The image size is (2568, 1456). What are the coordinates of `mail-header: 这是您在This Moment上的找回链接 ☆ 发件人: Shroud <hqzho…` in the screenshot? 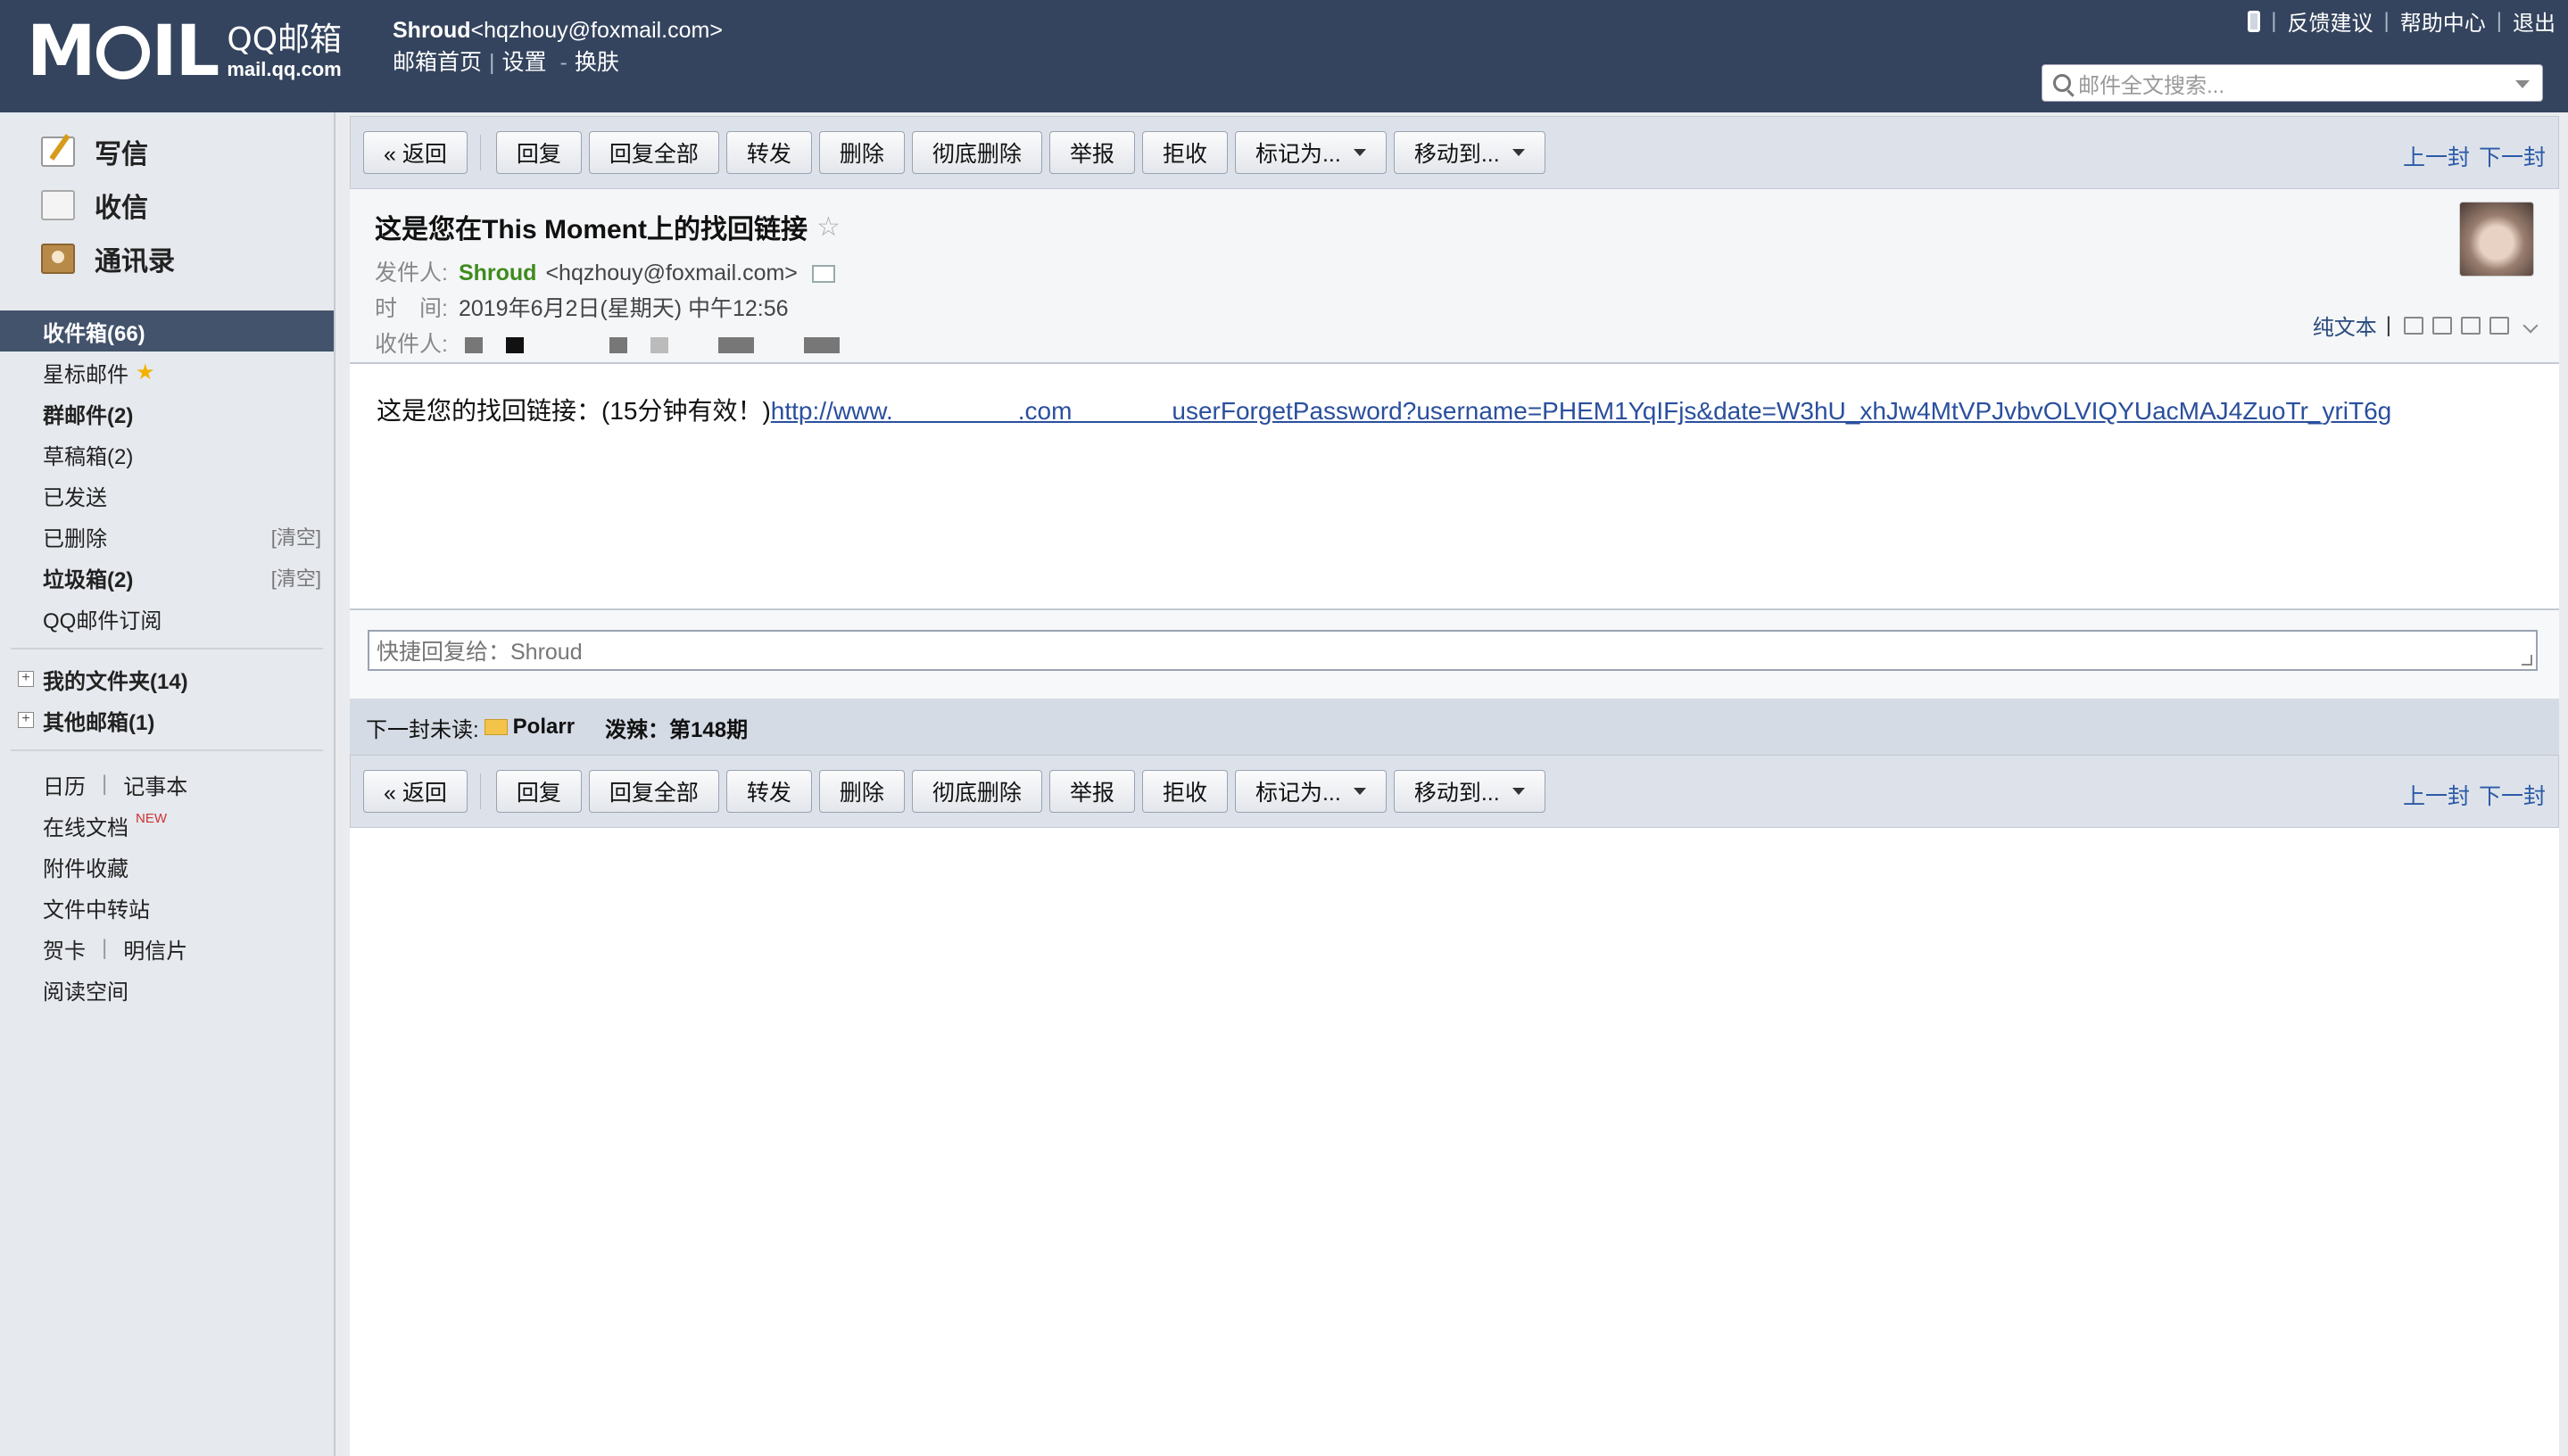 It's located at (1454, 276).